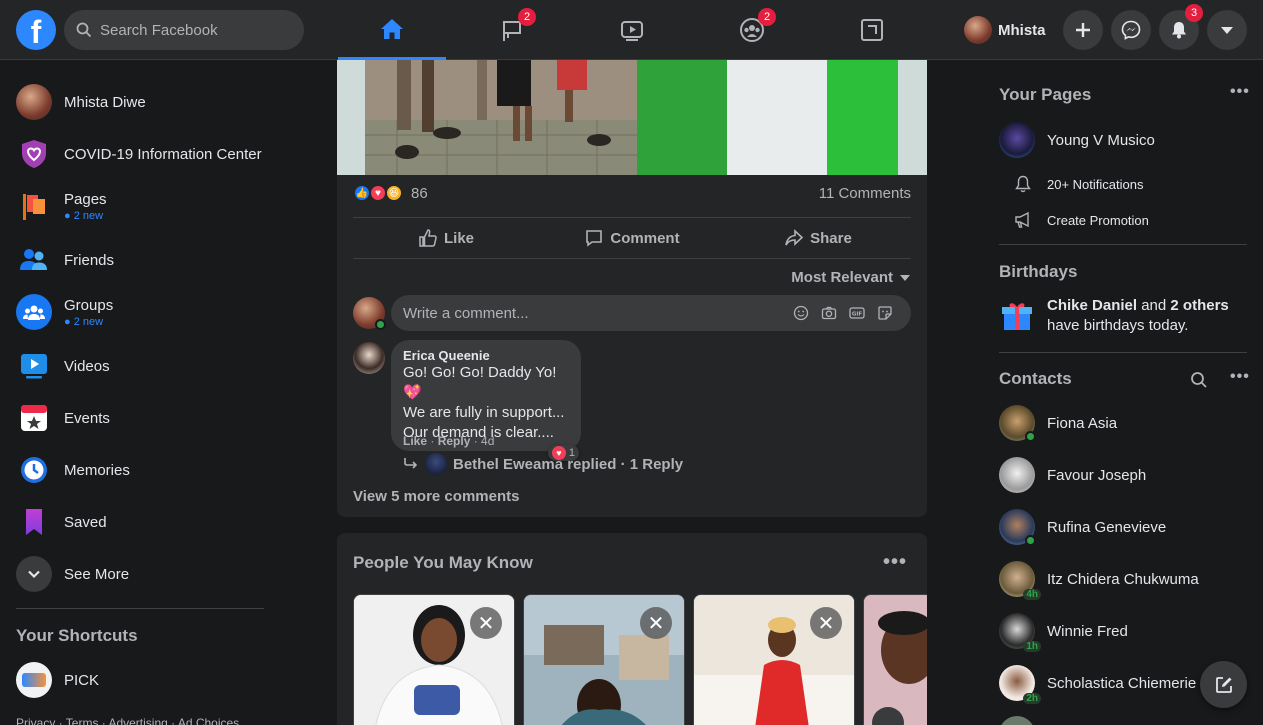  I want to click on top-navigation-bar: f 2 2 Mhista 3, so click(631, 30).